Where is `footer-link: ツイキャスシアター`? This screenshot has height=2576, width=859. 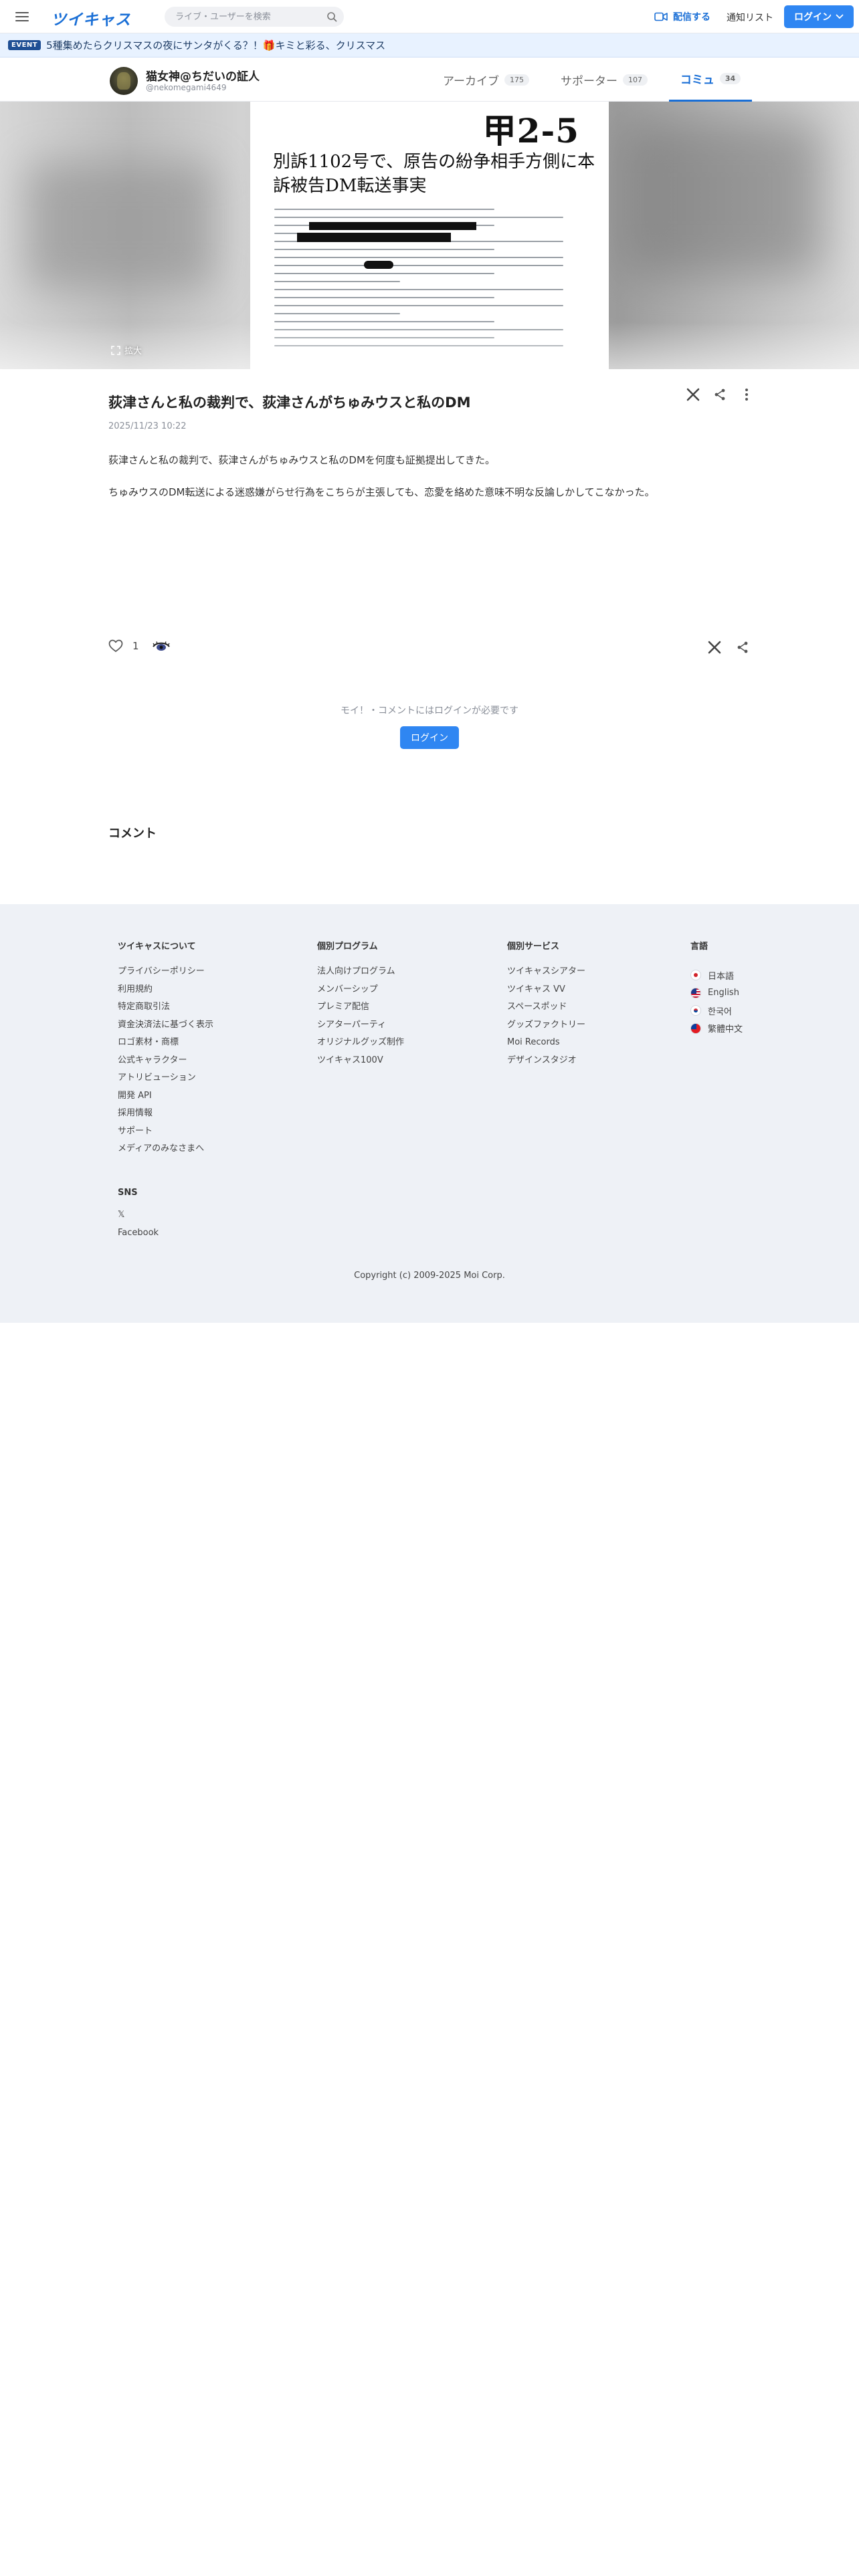
footer-link: ツイキャスシアター is located at coordinates (546, 975).